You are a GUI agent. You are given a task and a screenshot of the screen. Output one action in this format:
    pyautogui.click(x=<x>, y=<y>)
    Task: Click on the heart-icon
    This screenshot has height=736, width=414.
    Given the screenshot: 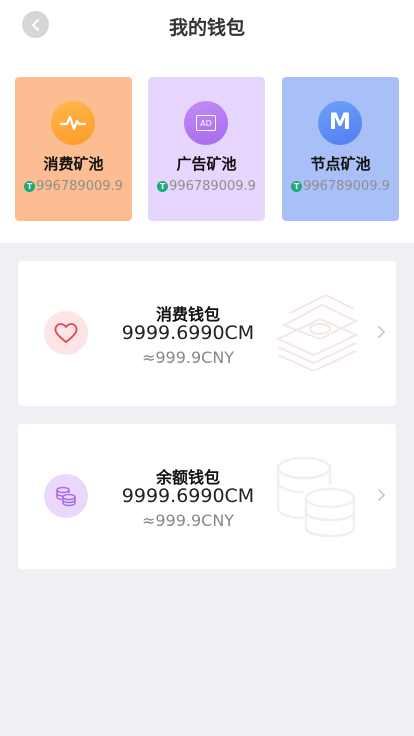 What is the action you would take?
    pyautogui.click(x=66, y=333)
    